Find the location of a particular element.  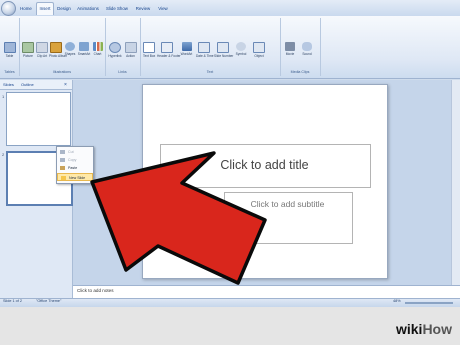

shapes-icon is located at coordinates (70, 46).